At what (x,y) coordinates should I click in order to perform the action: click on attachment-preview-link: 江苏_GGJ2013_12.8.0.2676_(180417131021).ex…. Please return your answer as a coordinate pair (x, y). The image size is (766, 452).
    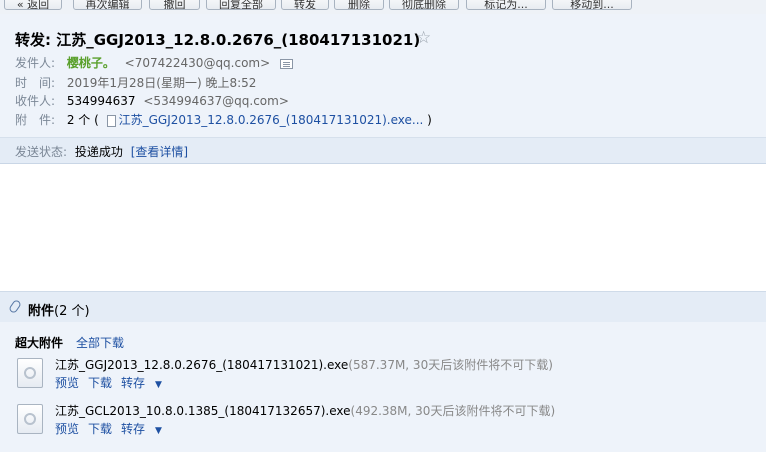
    Looking at the image, I should click on (271, 120).